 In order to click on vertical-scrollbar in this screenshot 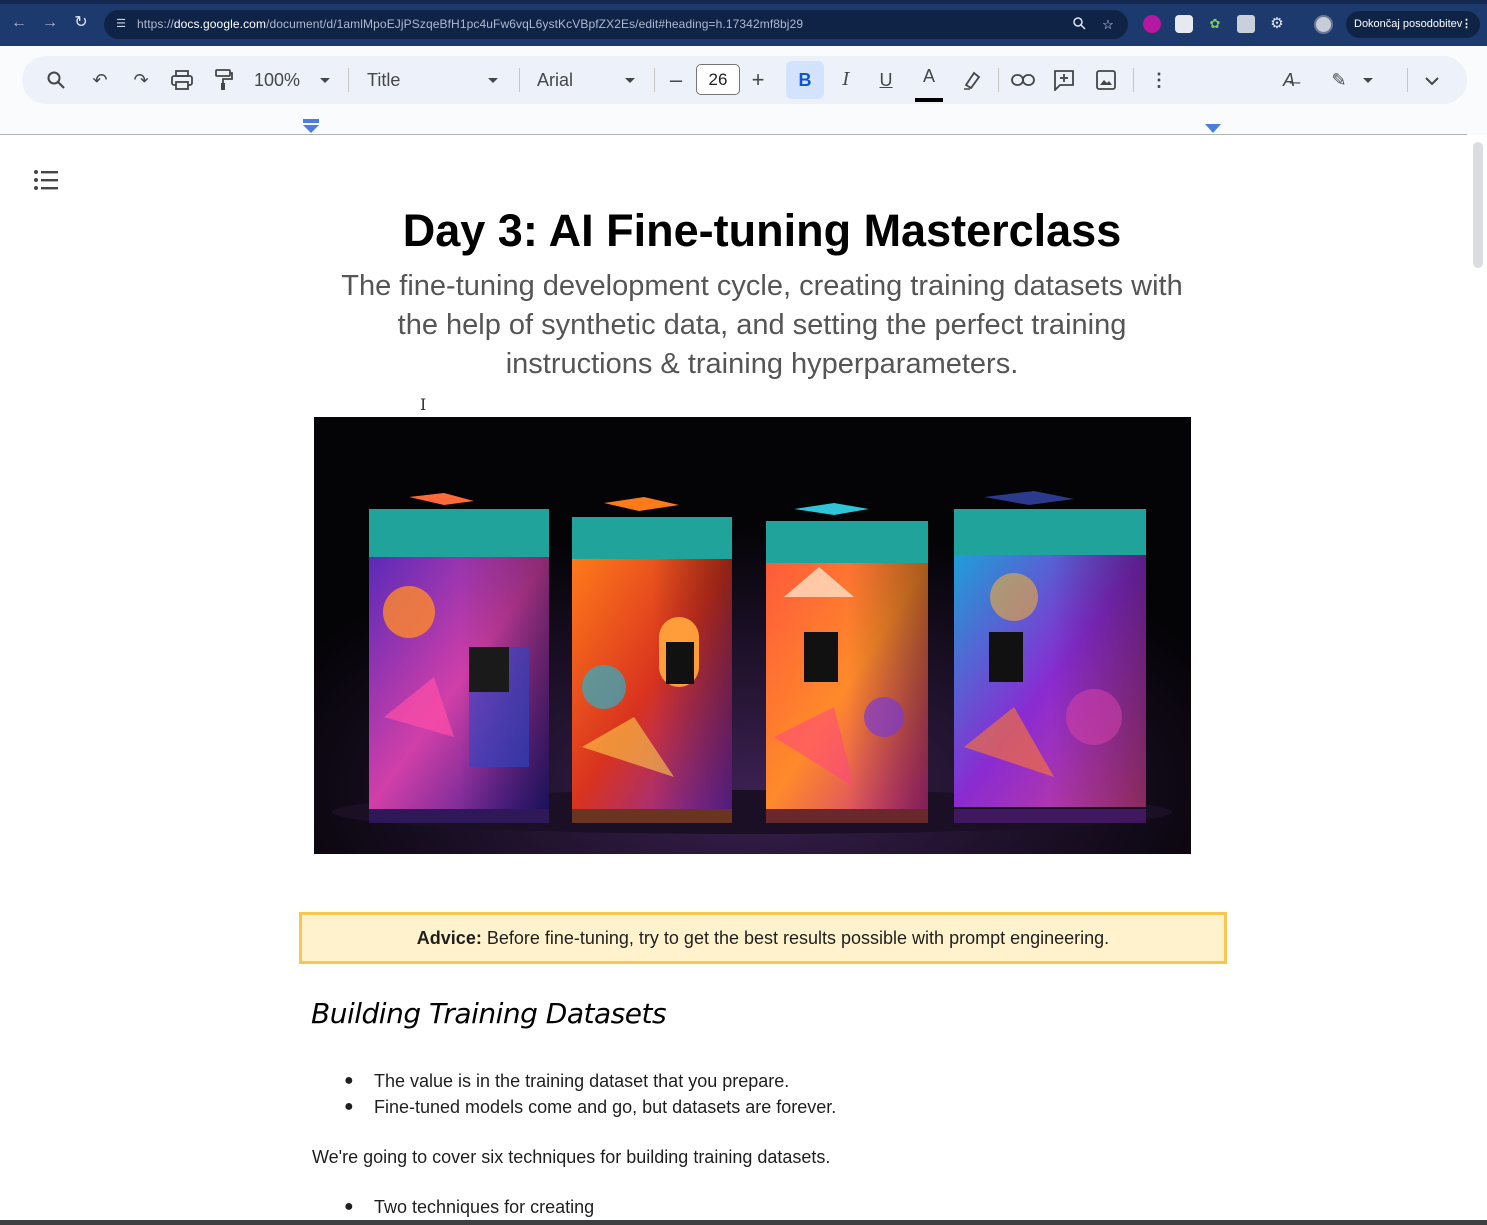, I will do `click(1477, 677)`.